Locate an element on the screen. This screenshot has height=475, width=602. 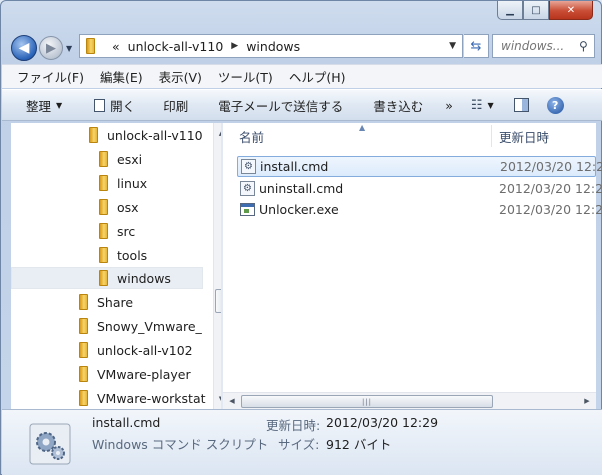
details-size-value: 912 バイト is located at coordinates (359, 444).